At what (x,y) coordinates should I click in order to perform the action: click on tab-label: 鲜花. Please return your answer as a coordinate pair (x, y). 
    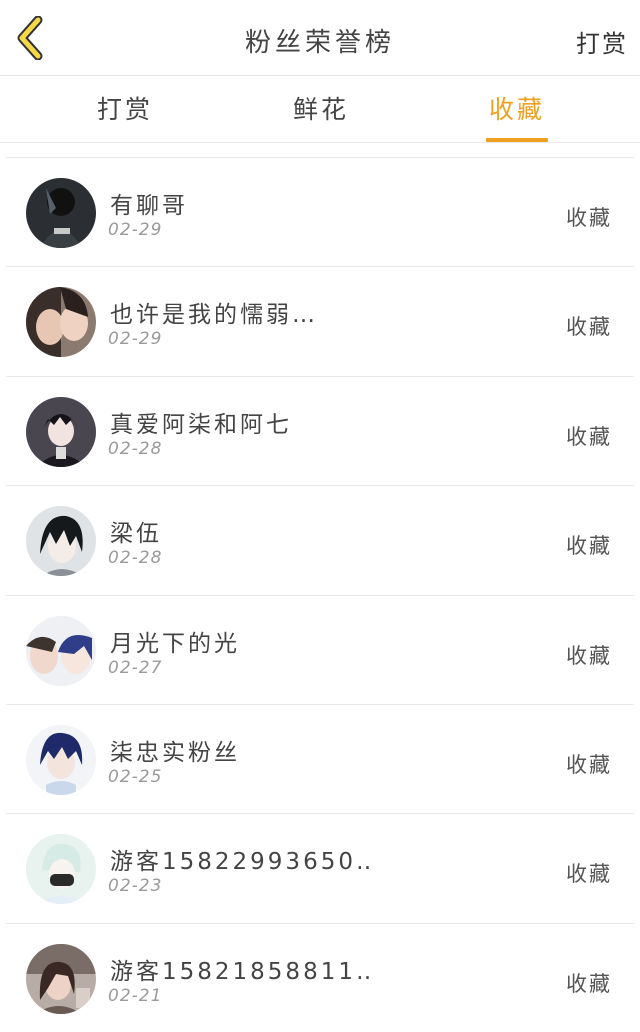
    Looking at the image, I should click on (320, 109).